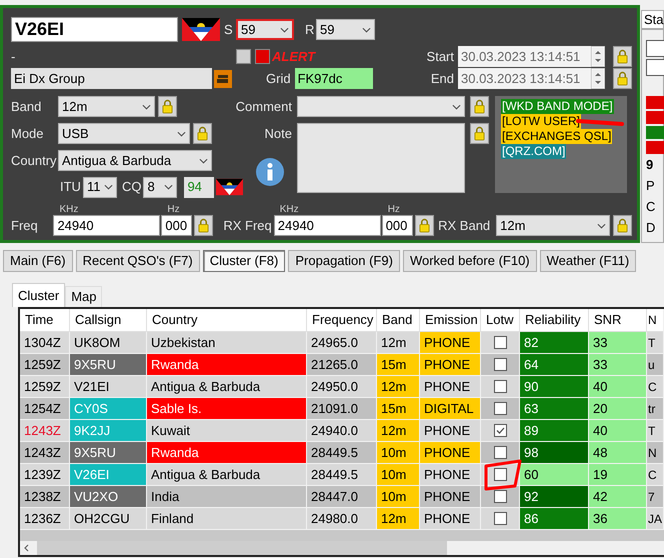  What do you see at coordinates (533, 151) in the screenshot?
I see `info-tag: [QRZ.COM]` at bounding box center [533, 151].